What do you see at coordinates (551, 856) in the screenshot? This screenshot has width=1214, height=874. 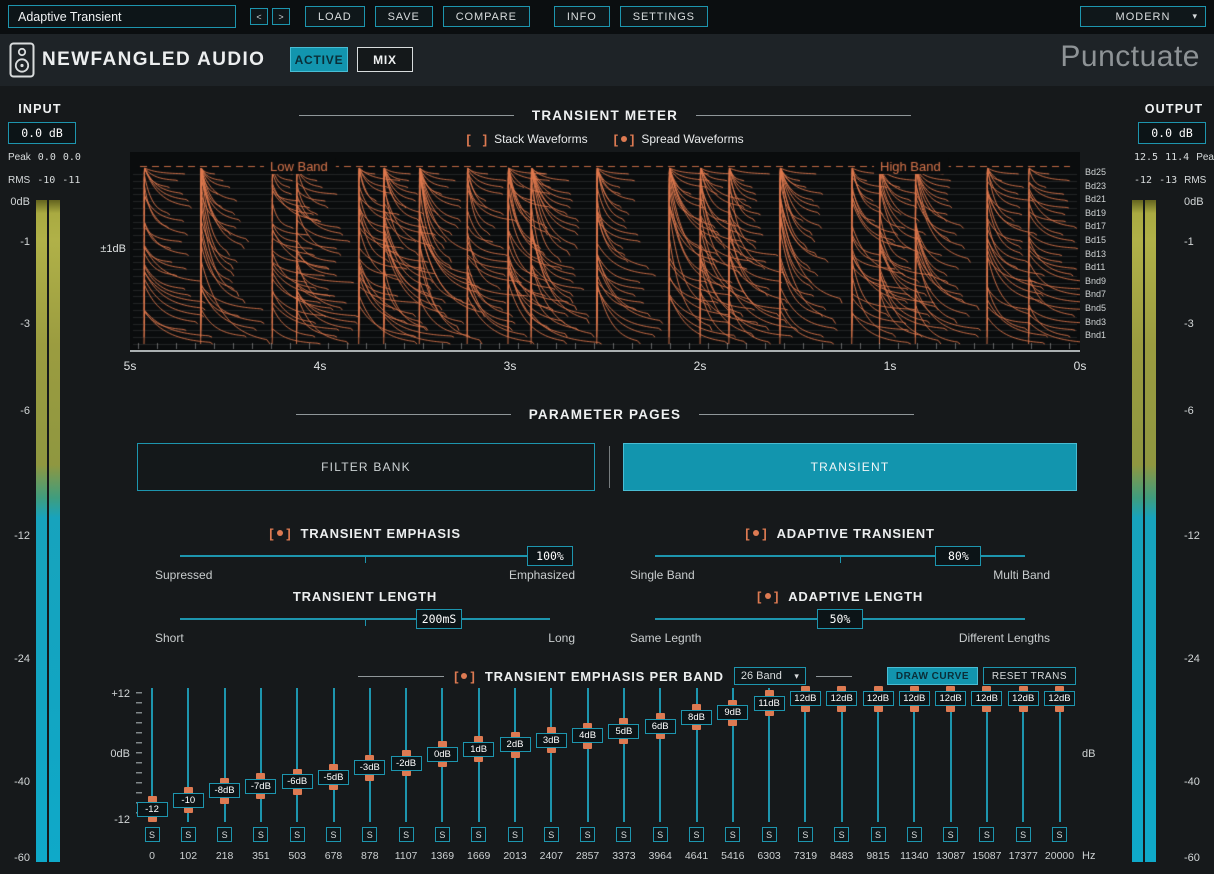 I see `band-freq-label: 2407` at bounding box center [551, 856].